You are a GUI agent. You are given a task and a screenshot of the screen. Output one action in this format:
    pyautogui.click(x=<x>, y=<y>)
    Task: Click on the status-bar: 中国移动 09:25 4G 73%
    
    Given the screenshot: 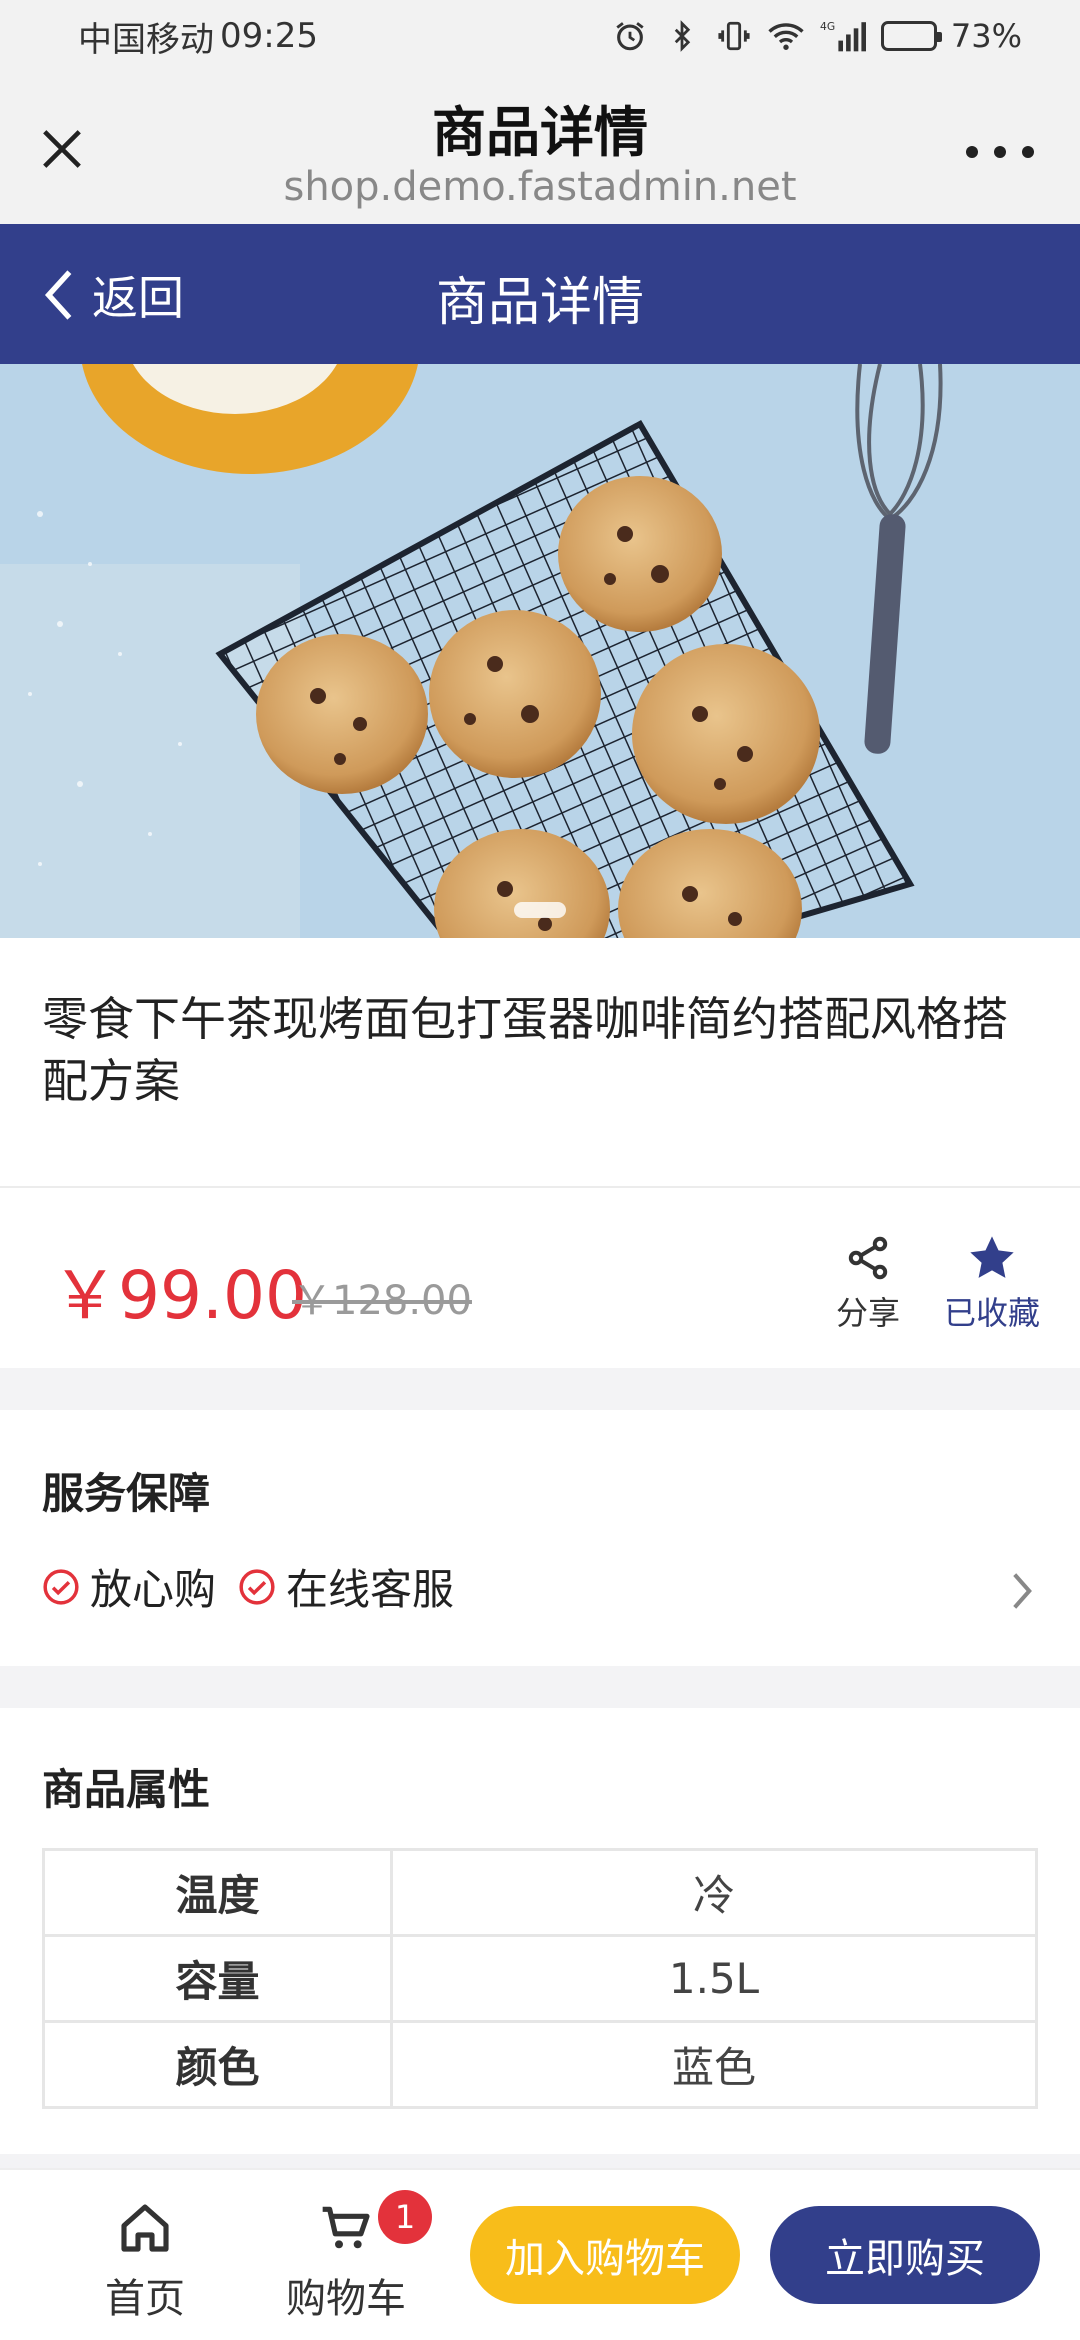 What is the action you would take?
    pyautogui.click(x=540, y=36)
    